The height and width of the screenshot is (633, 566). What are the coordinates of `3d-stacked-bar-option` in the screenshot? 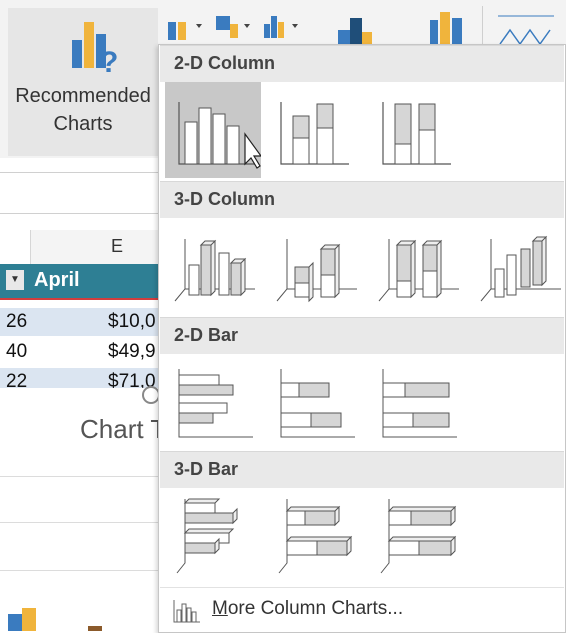 It's located at (315, 537).